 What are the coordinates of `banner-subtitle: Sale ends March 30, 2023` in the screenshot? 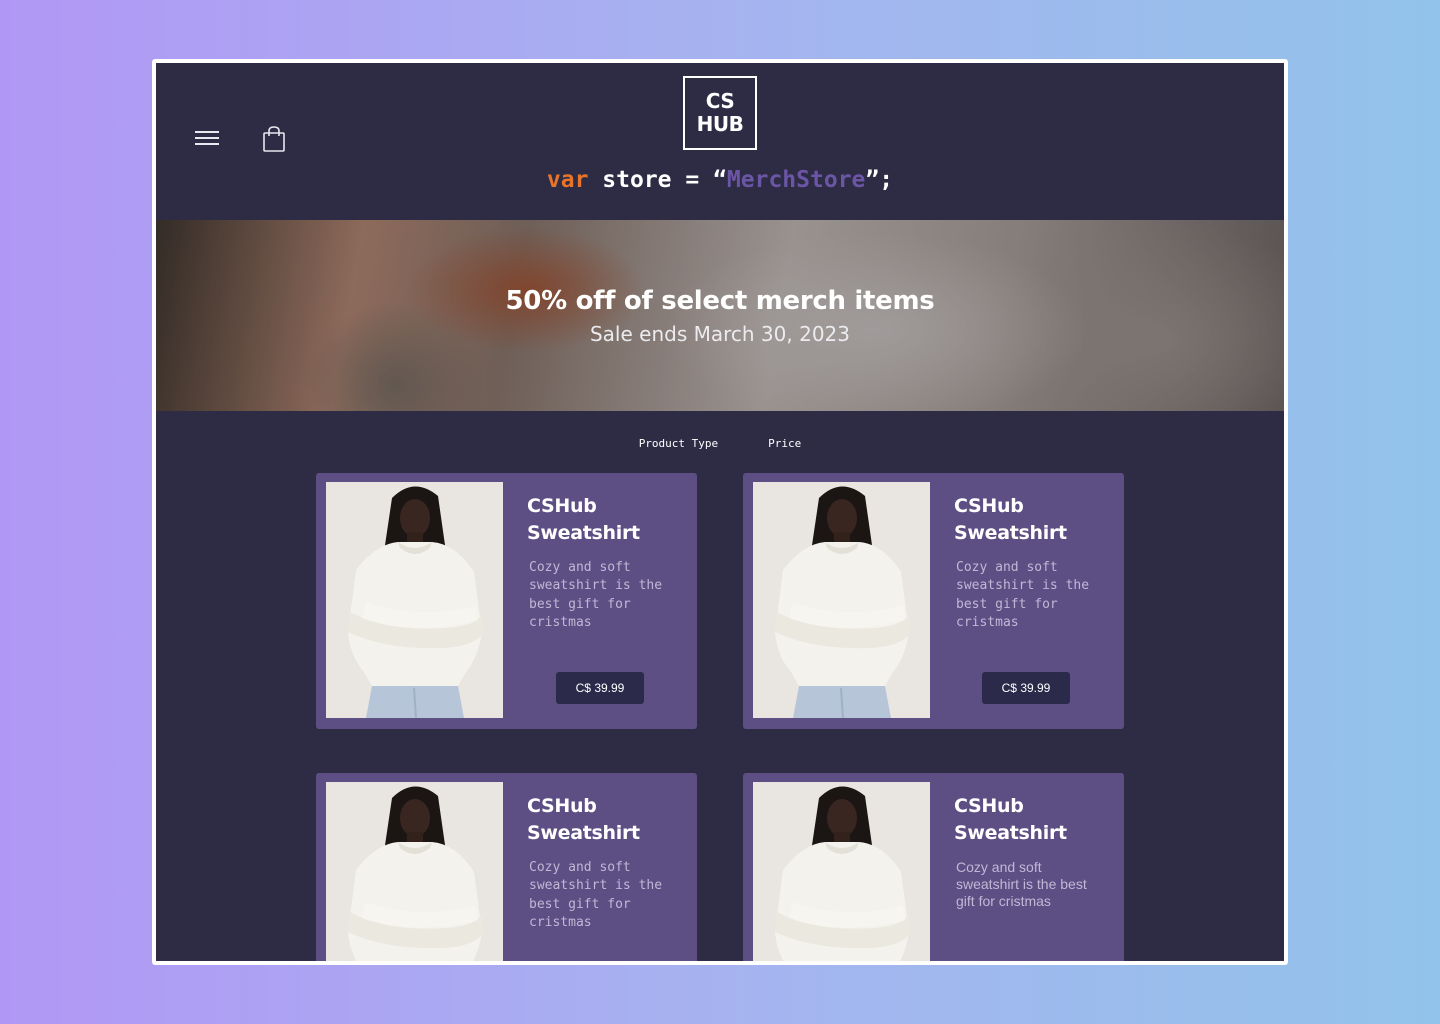 It's located at (719, 334).